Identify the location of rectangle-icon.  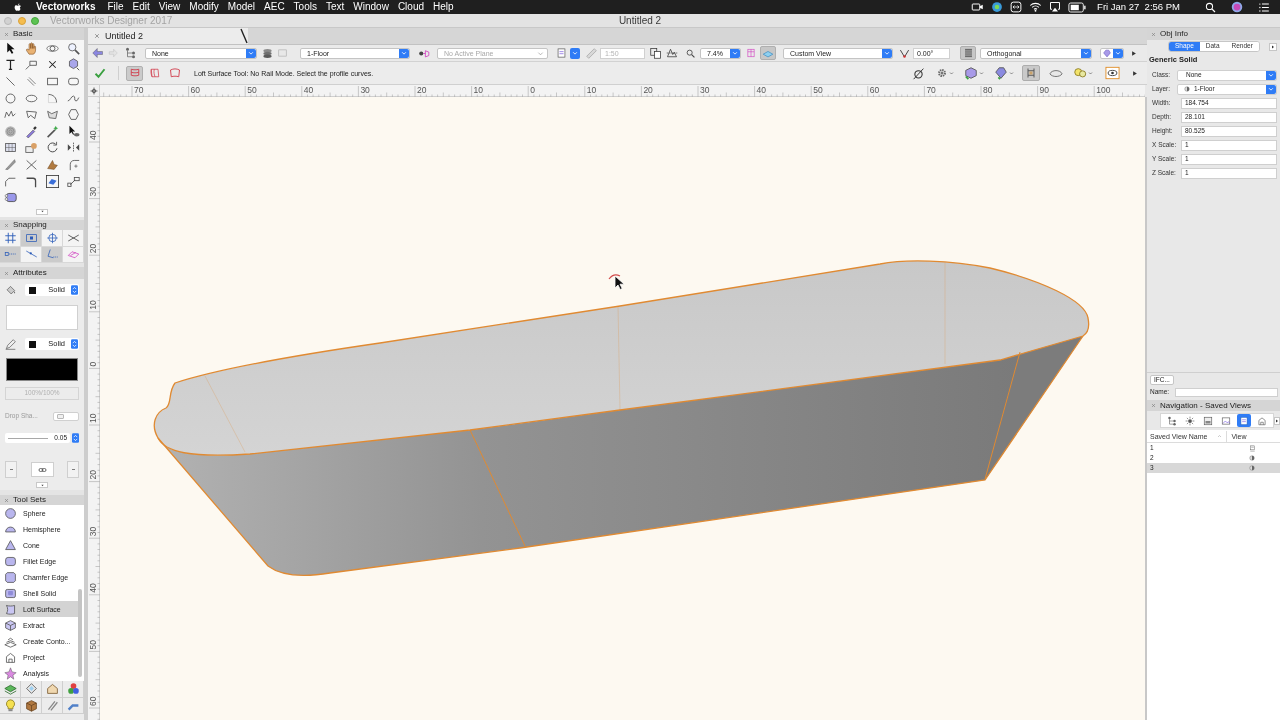
(52, 81).